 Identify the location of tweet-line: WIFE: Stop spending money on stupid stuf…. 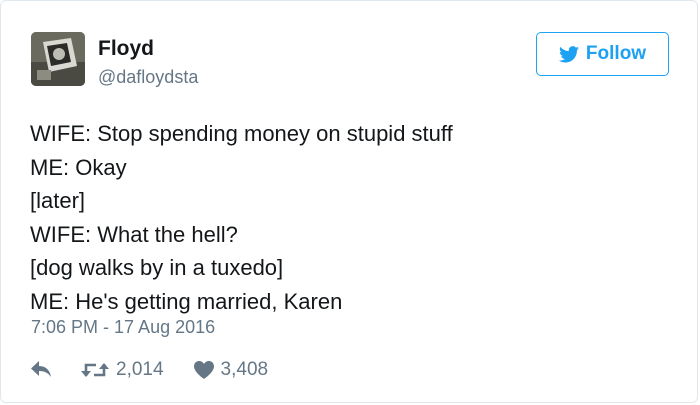
(241, 133).